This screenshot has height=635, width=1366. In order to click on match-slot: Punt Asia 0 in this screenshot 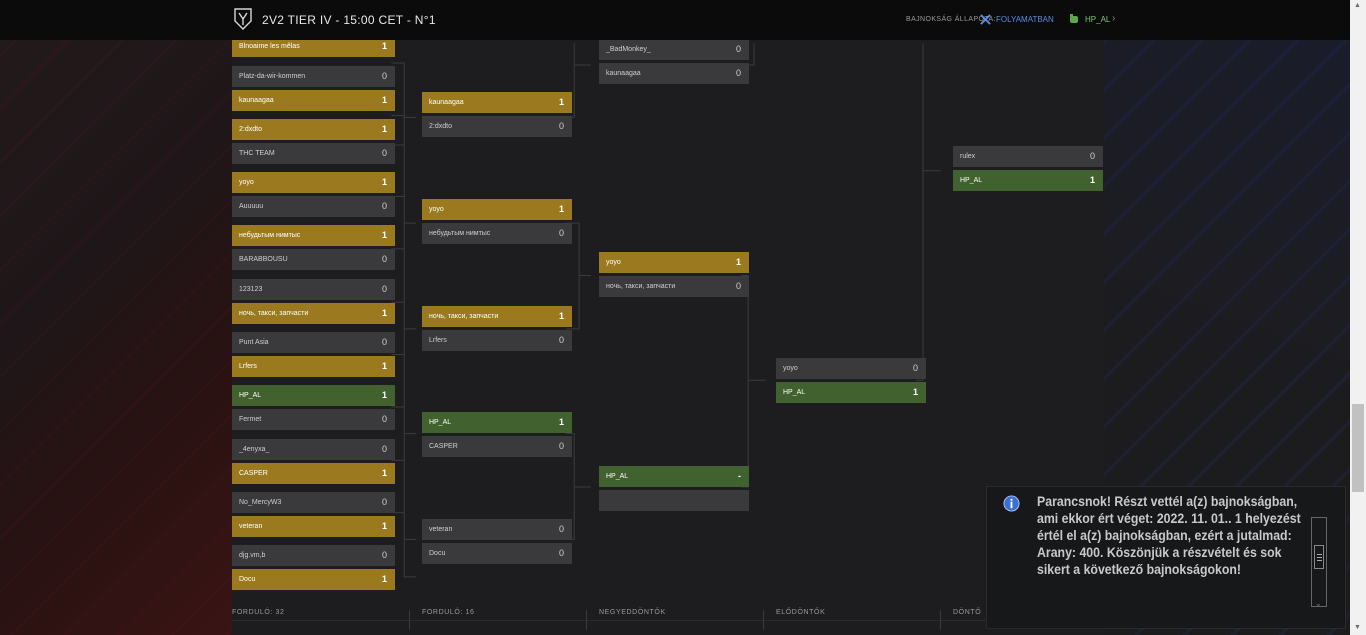, I will do `click(313, 342)`.